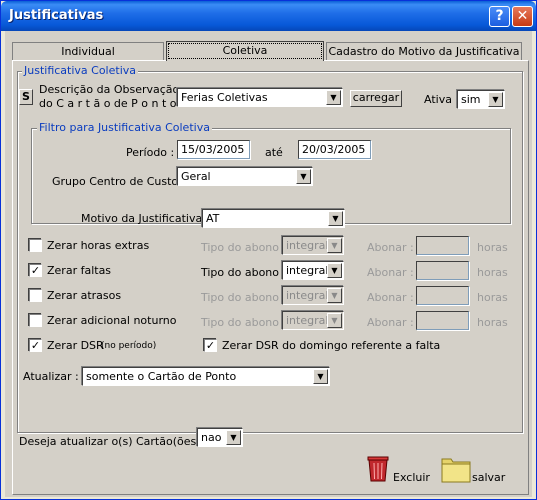 The width and height of the screenshot is (537, 500). I want to click on carregar-button: carregar, so click(376, 98).